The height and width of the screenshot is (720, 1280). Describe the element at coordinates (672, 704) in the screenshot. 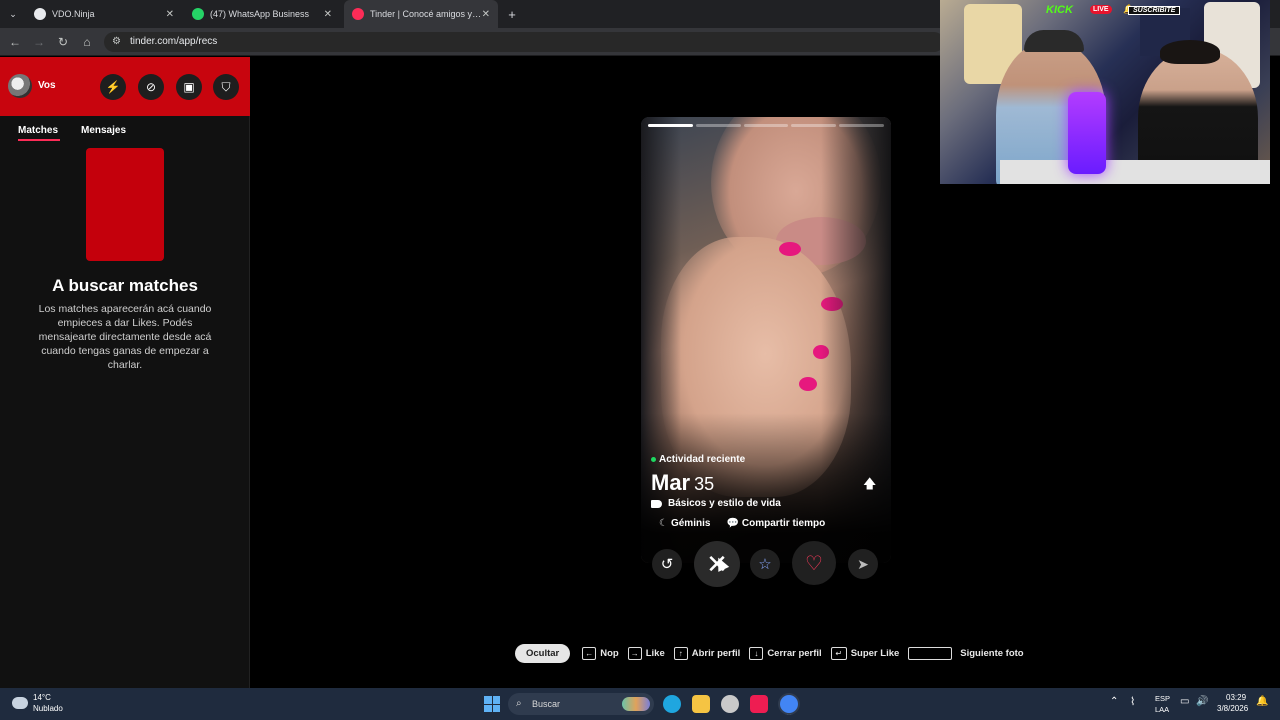

I see `edge-app-icon` at that location.